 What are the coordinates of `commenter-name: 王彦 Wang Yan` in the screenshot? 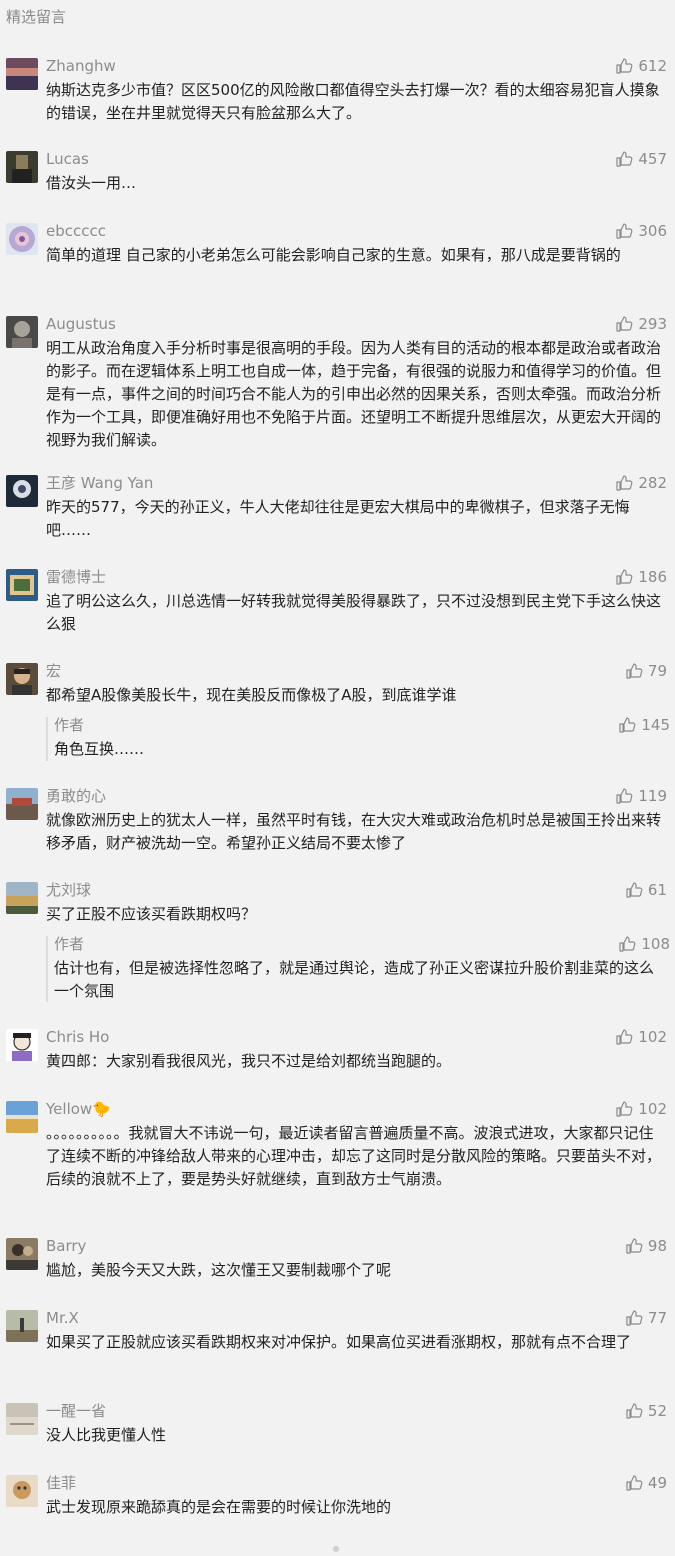 It's located at (99, 483).